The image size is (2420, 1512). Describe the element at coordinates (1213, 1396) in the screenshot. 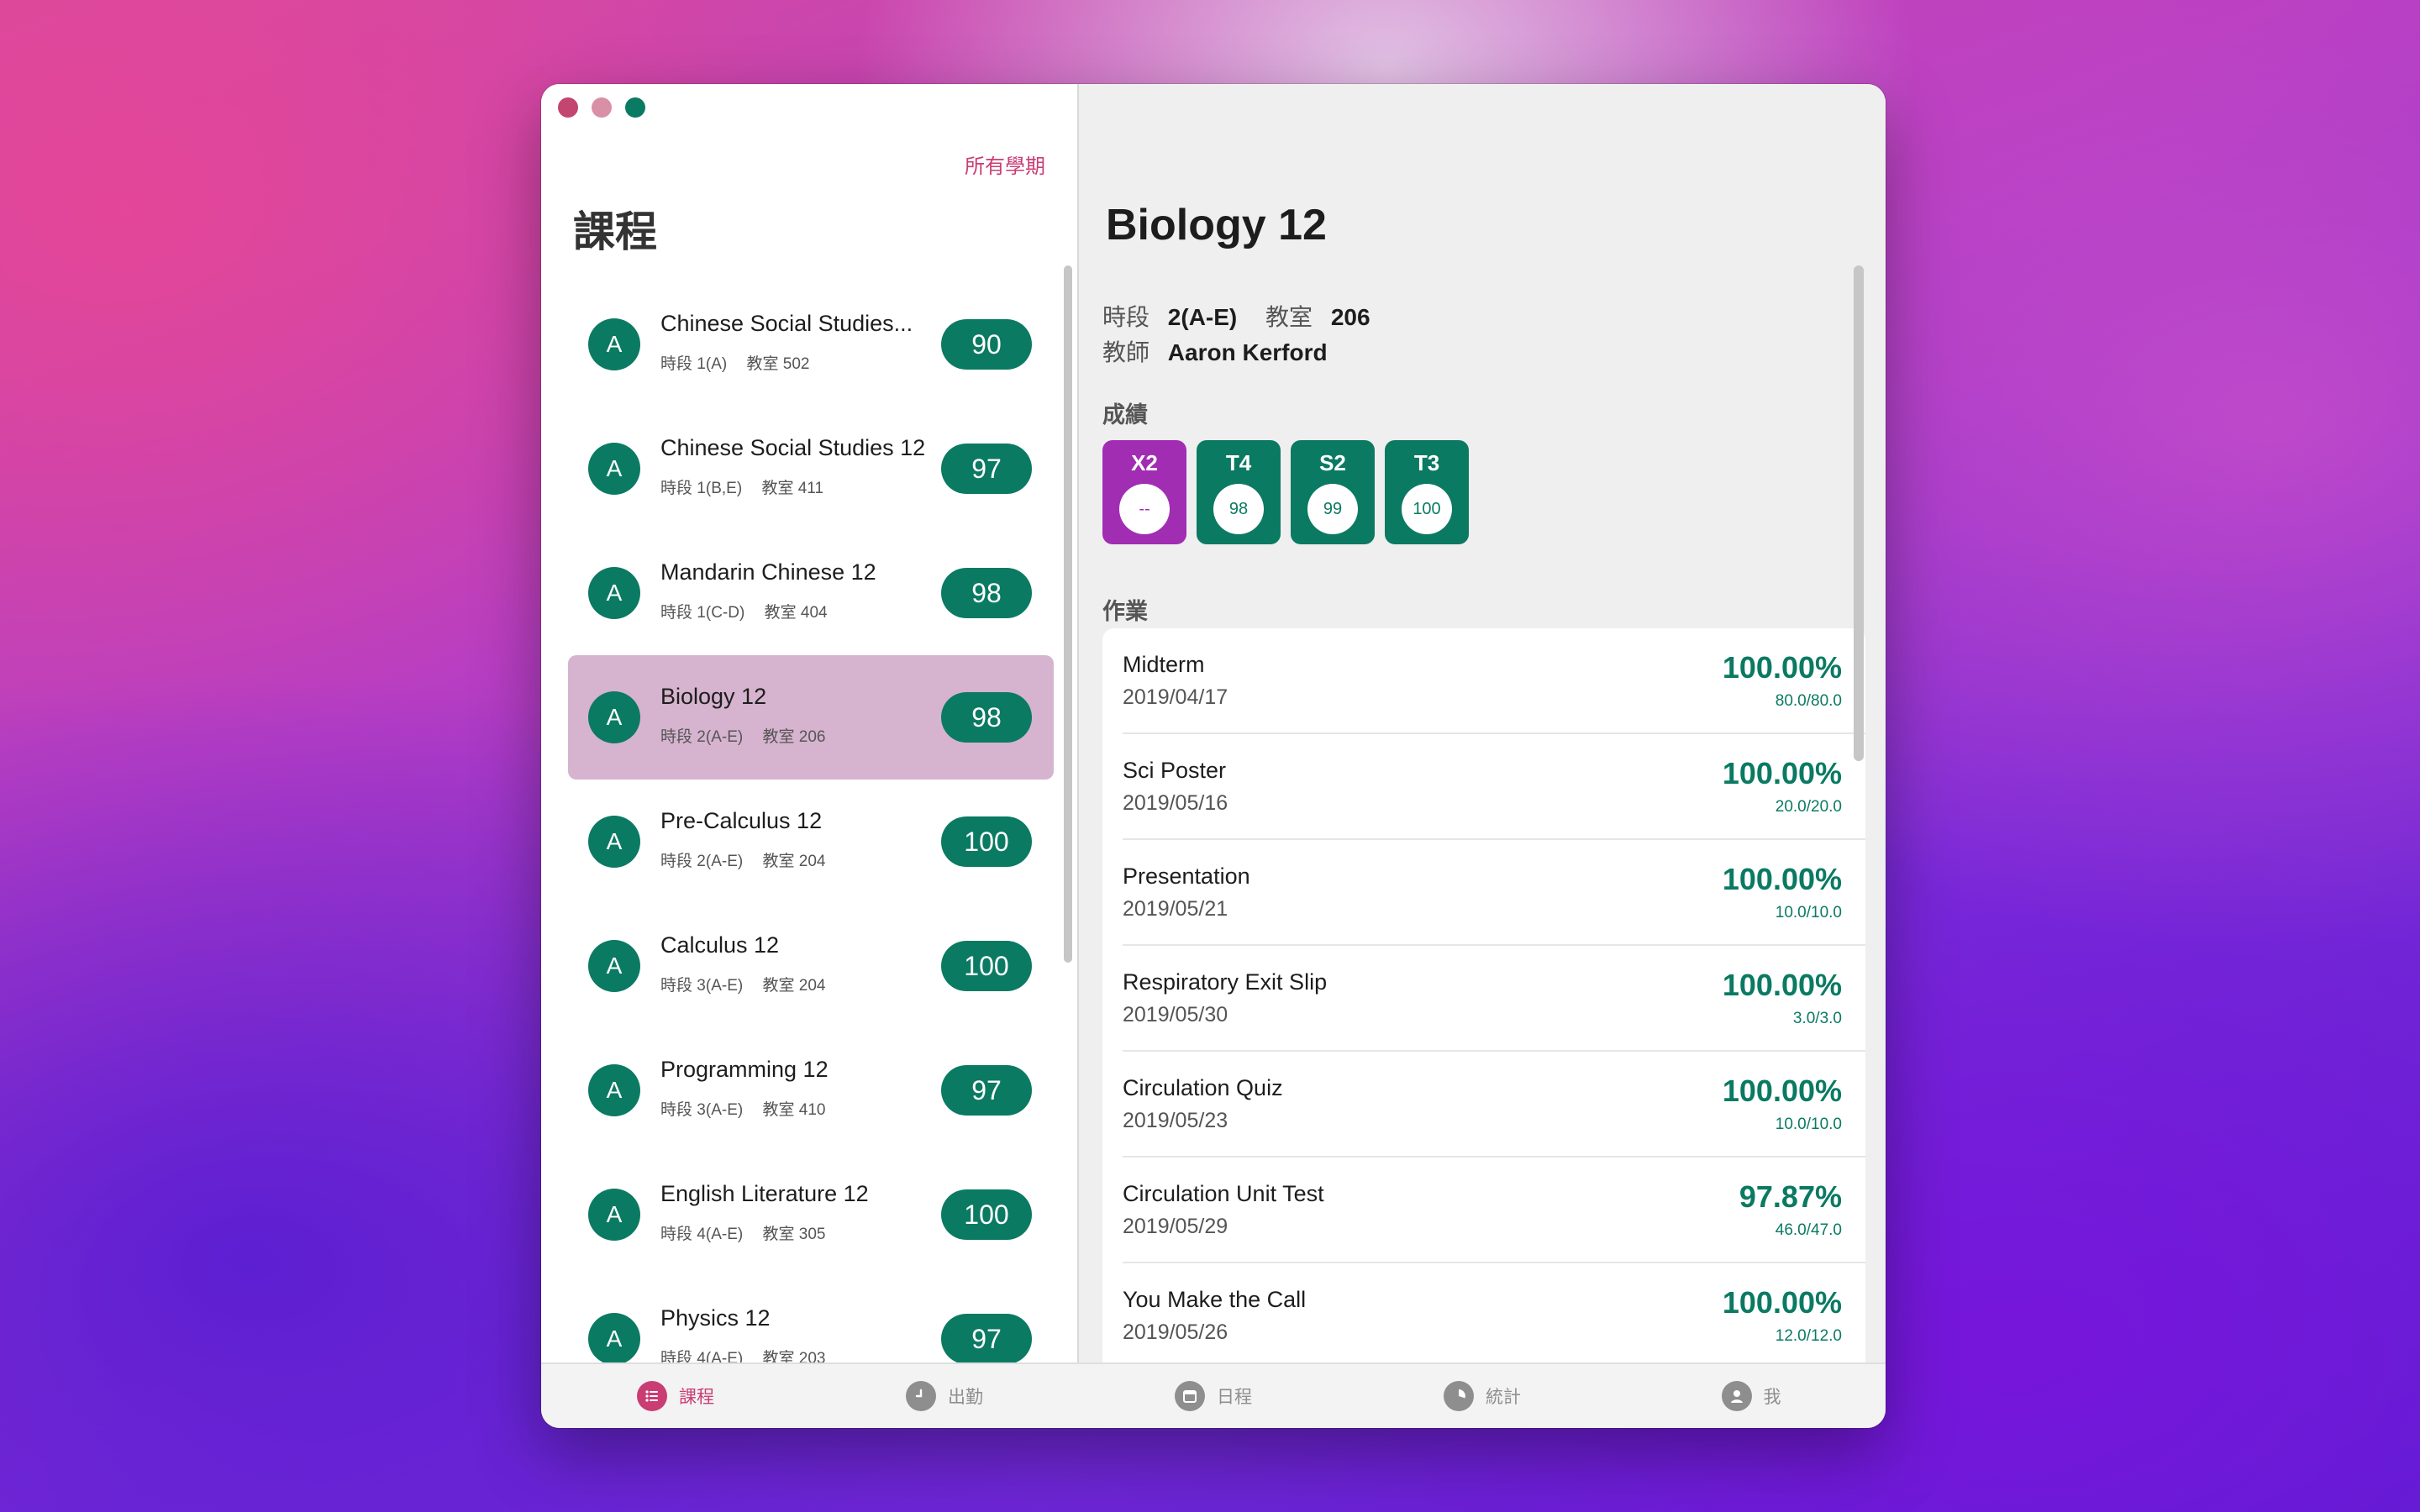

I see `tab-schedule: 日程` at that location.